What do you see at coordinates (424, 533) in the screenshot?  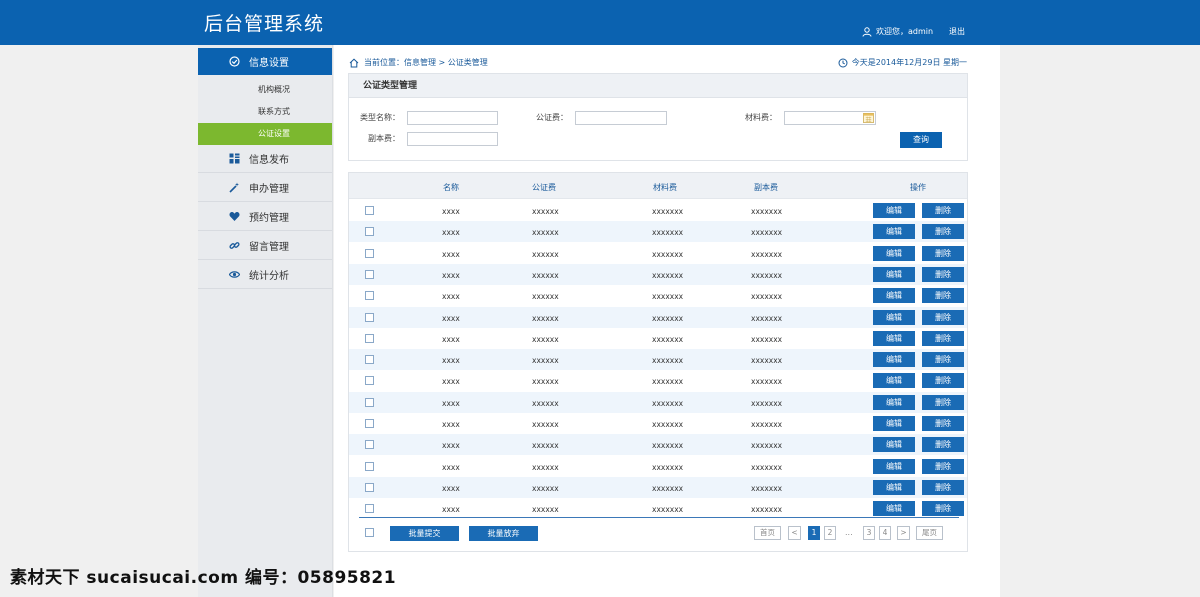 I see `batch-submit-button: 批量提交` at bounding box center [424, 533].